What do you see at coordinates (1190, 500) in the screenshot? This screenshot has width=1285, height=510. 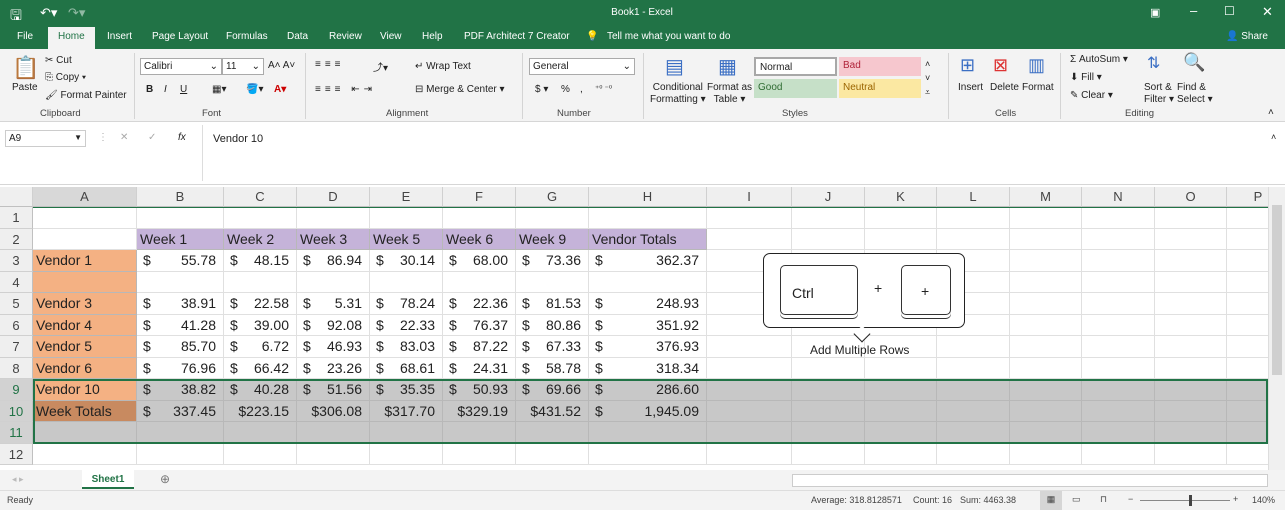 I see `zoom-slider-thumb` at bounding box center [1190, 500].